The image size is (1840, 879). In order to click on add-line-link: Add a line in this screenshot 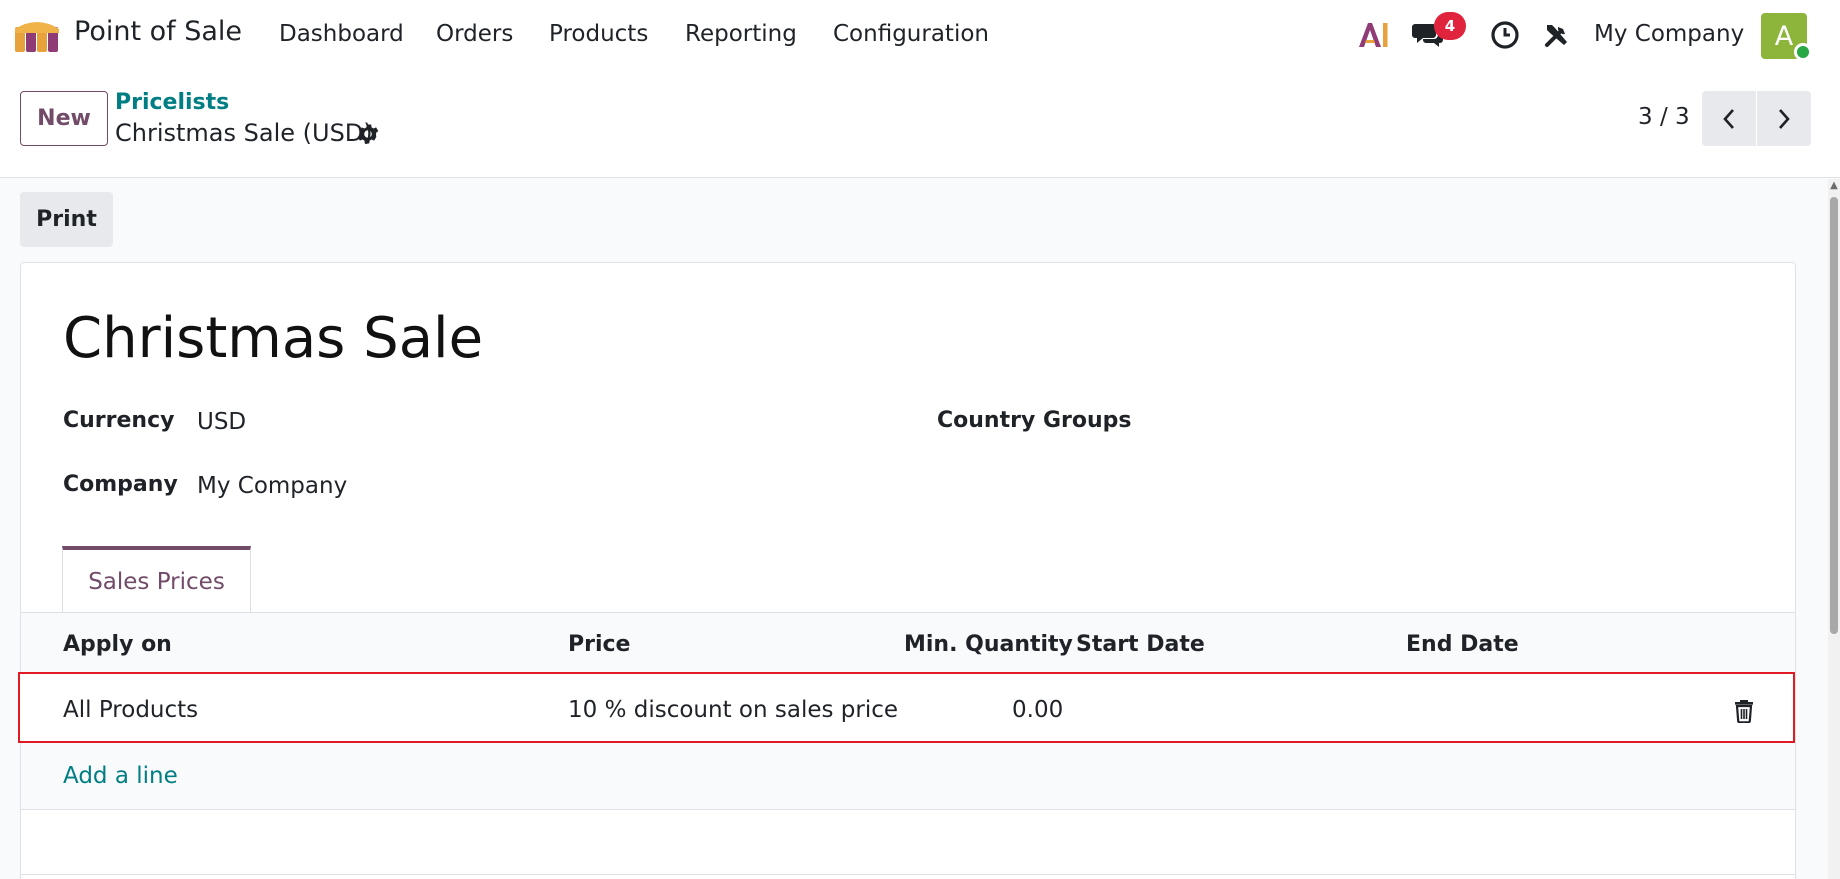, I will do `click(120, 776)`.